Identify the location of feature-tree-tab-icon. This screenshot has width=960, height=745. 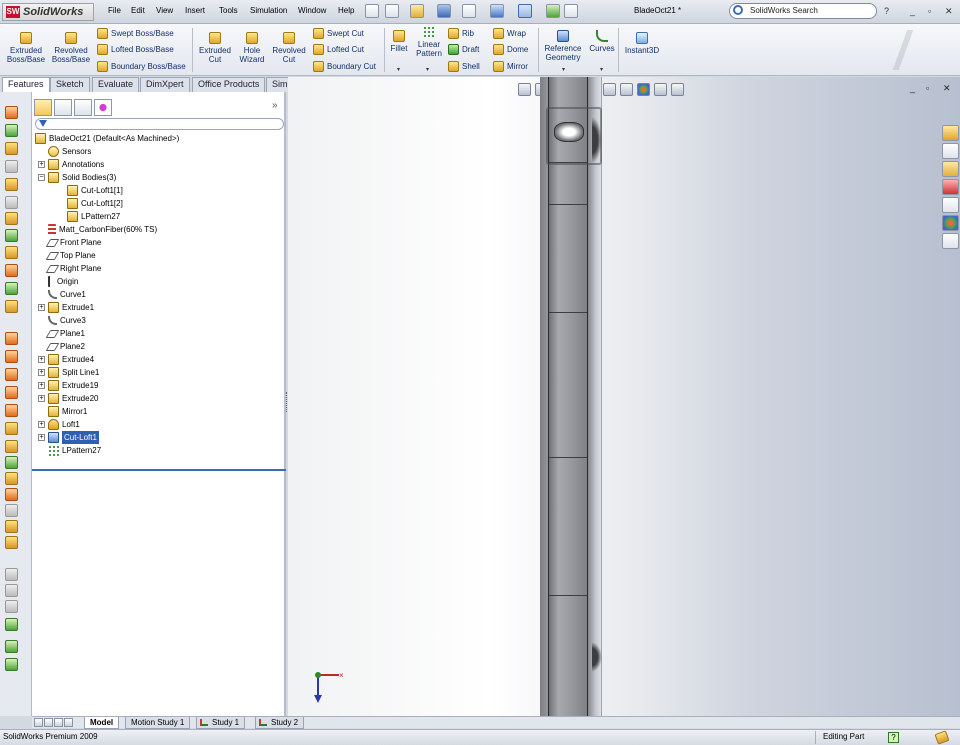
(43, 107).